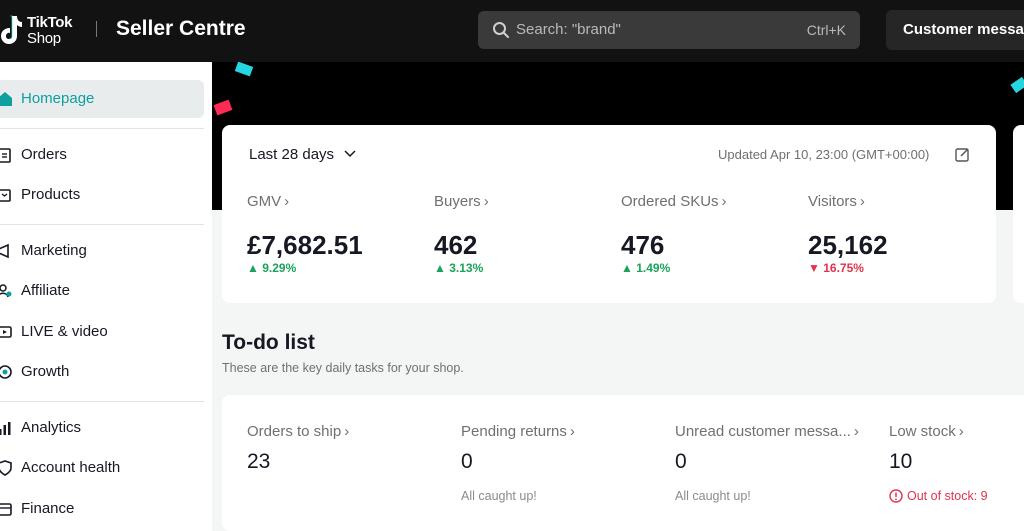  I want to click on sidebar-item-label: Account health, so click(71, 467).